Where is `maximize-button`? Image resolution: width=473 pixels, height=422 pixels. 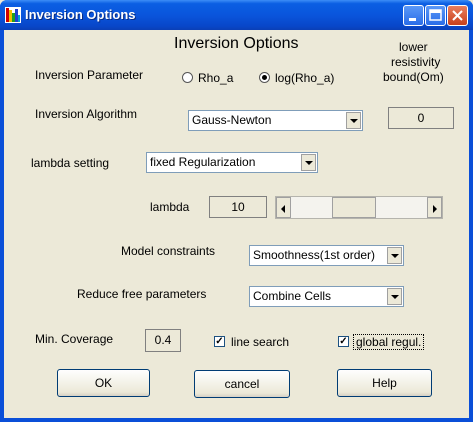 maximize-button is located at coordinates (435, 15).